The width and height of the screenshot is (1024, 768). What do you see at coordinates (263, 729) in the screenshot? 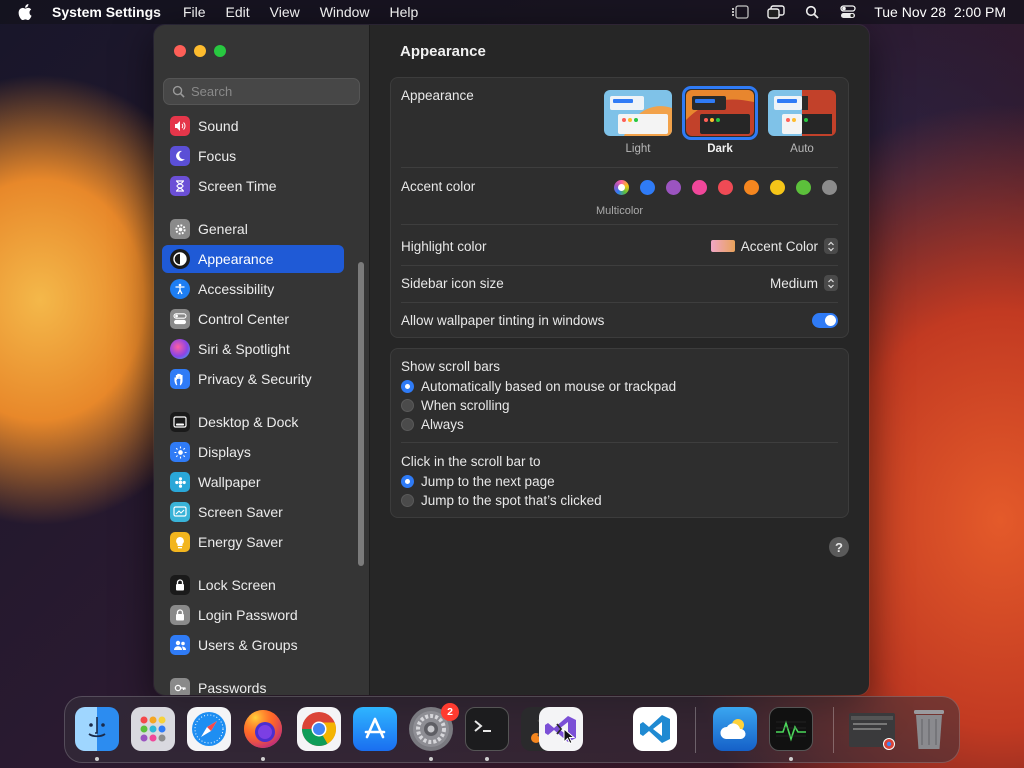
I see `firefox-icon` at bounding box center [263, 729].